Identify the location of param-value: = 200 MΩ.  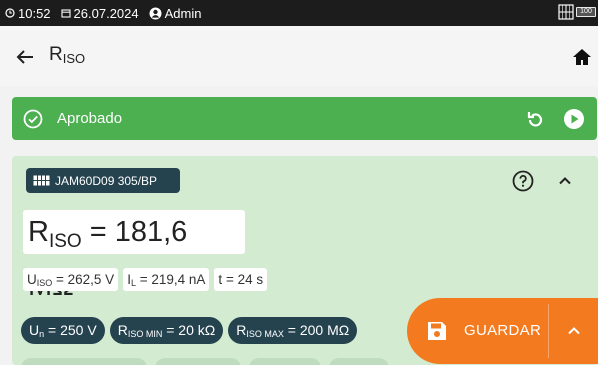
(316, 330).